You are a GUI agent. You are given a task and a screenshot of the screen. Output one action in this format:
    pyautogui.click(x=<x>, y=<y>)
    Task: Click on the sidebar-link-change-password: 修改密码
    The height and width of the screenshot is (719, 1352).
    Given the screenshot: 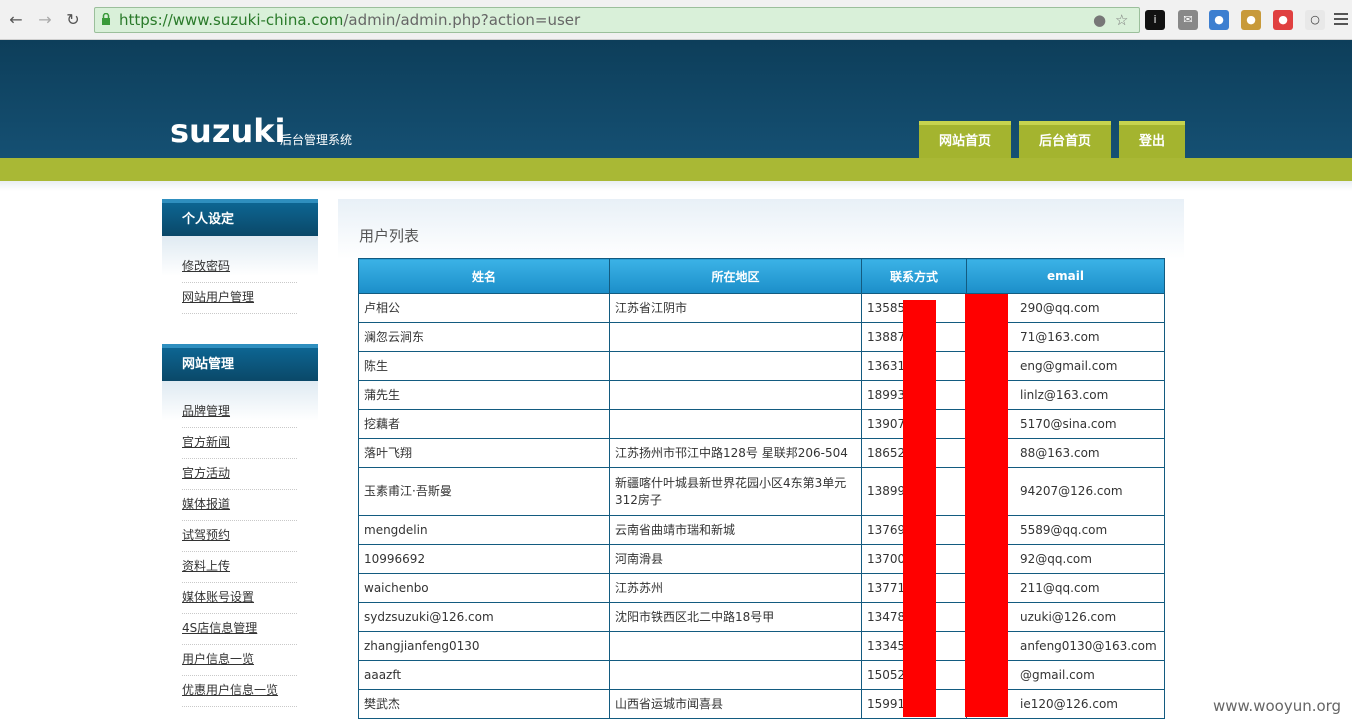 What is the action you would take?
    pyautogui.click(x=239, y=267)
    